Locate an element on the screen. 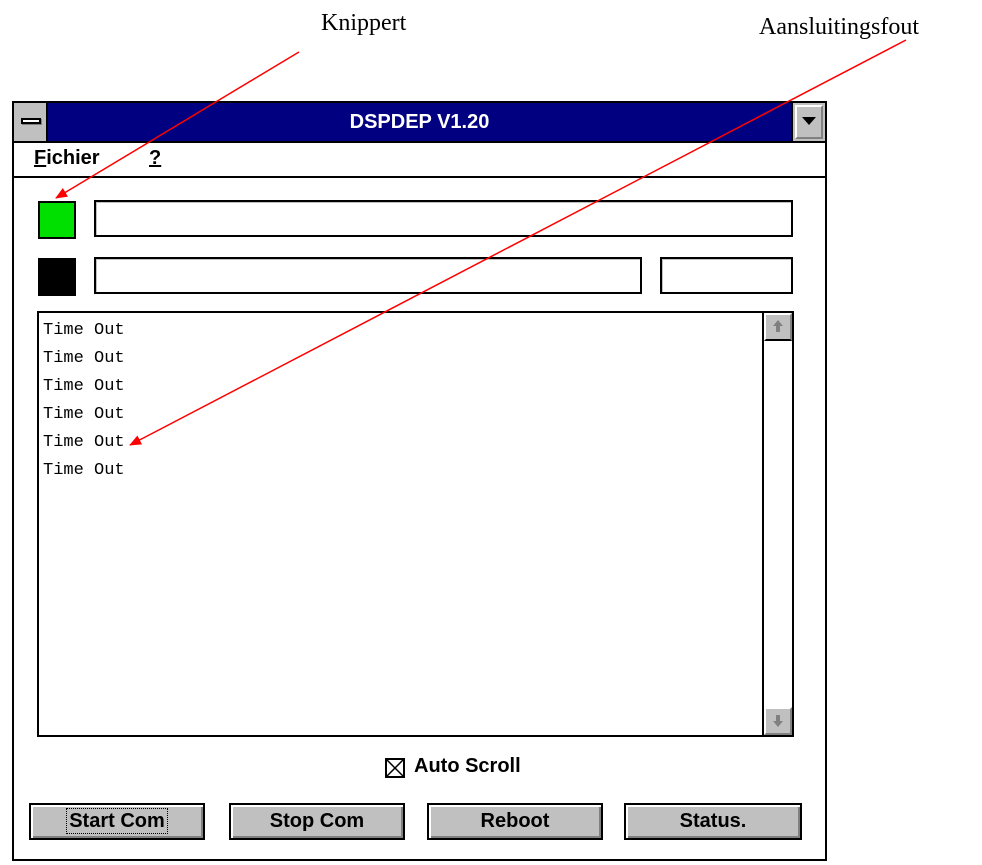 This screenshot has width=982, height=865. scroll-down-button is located at coordinates (778, 721).